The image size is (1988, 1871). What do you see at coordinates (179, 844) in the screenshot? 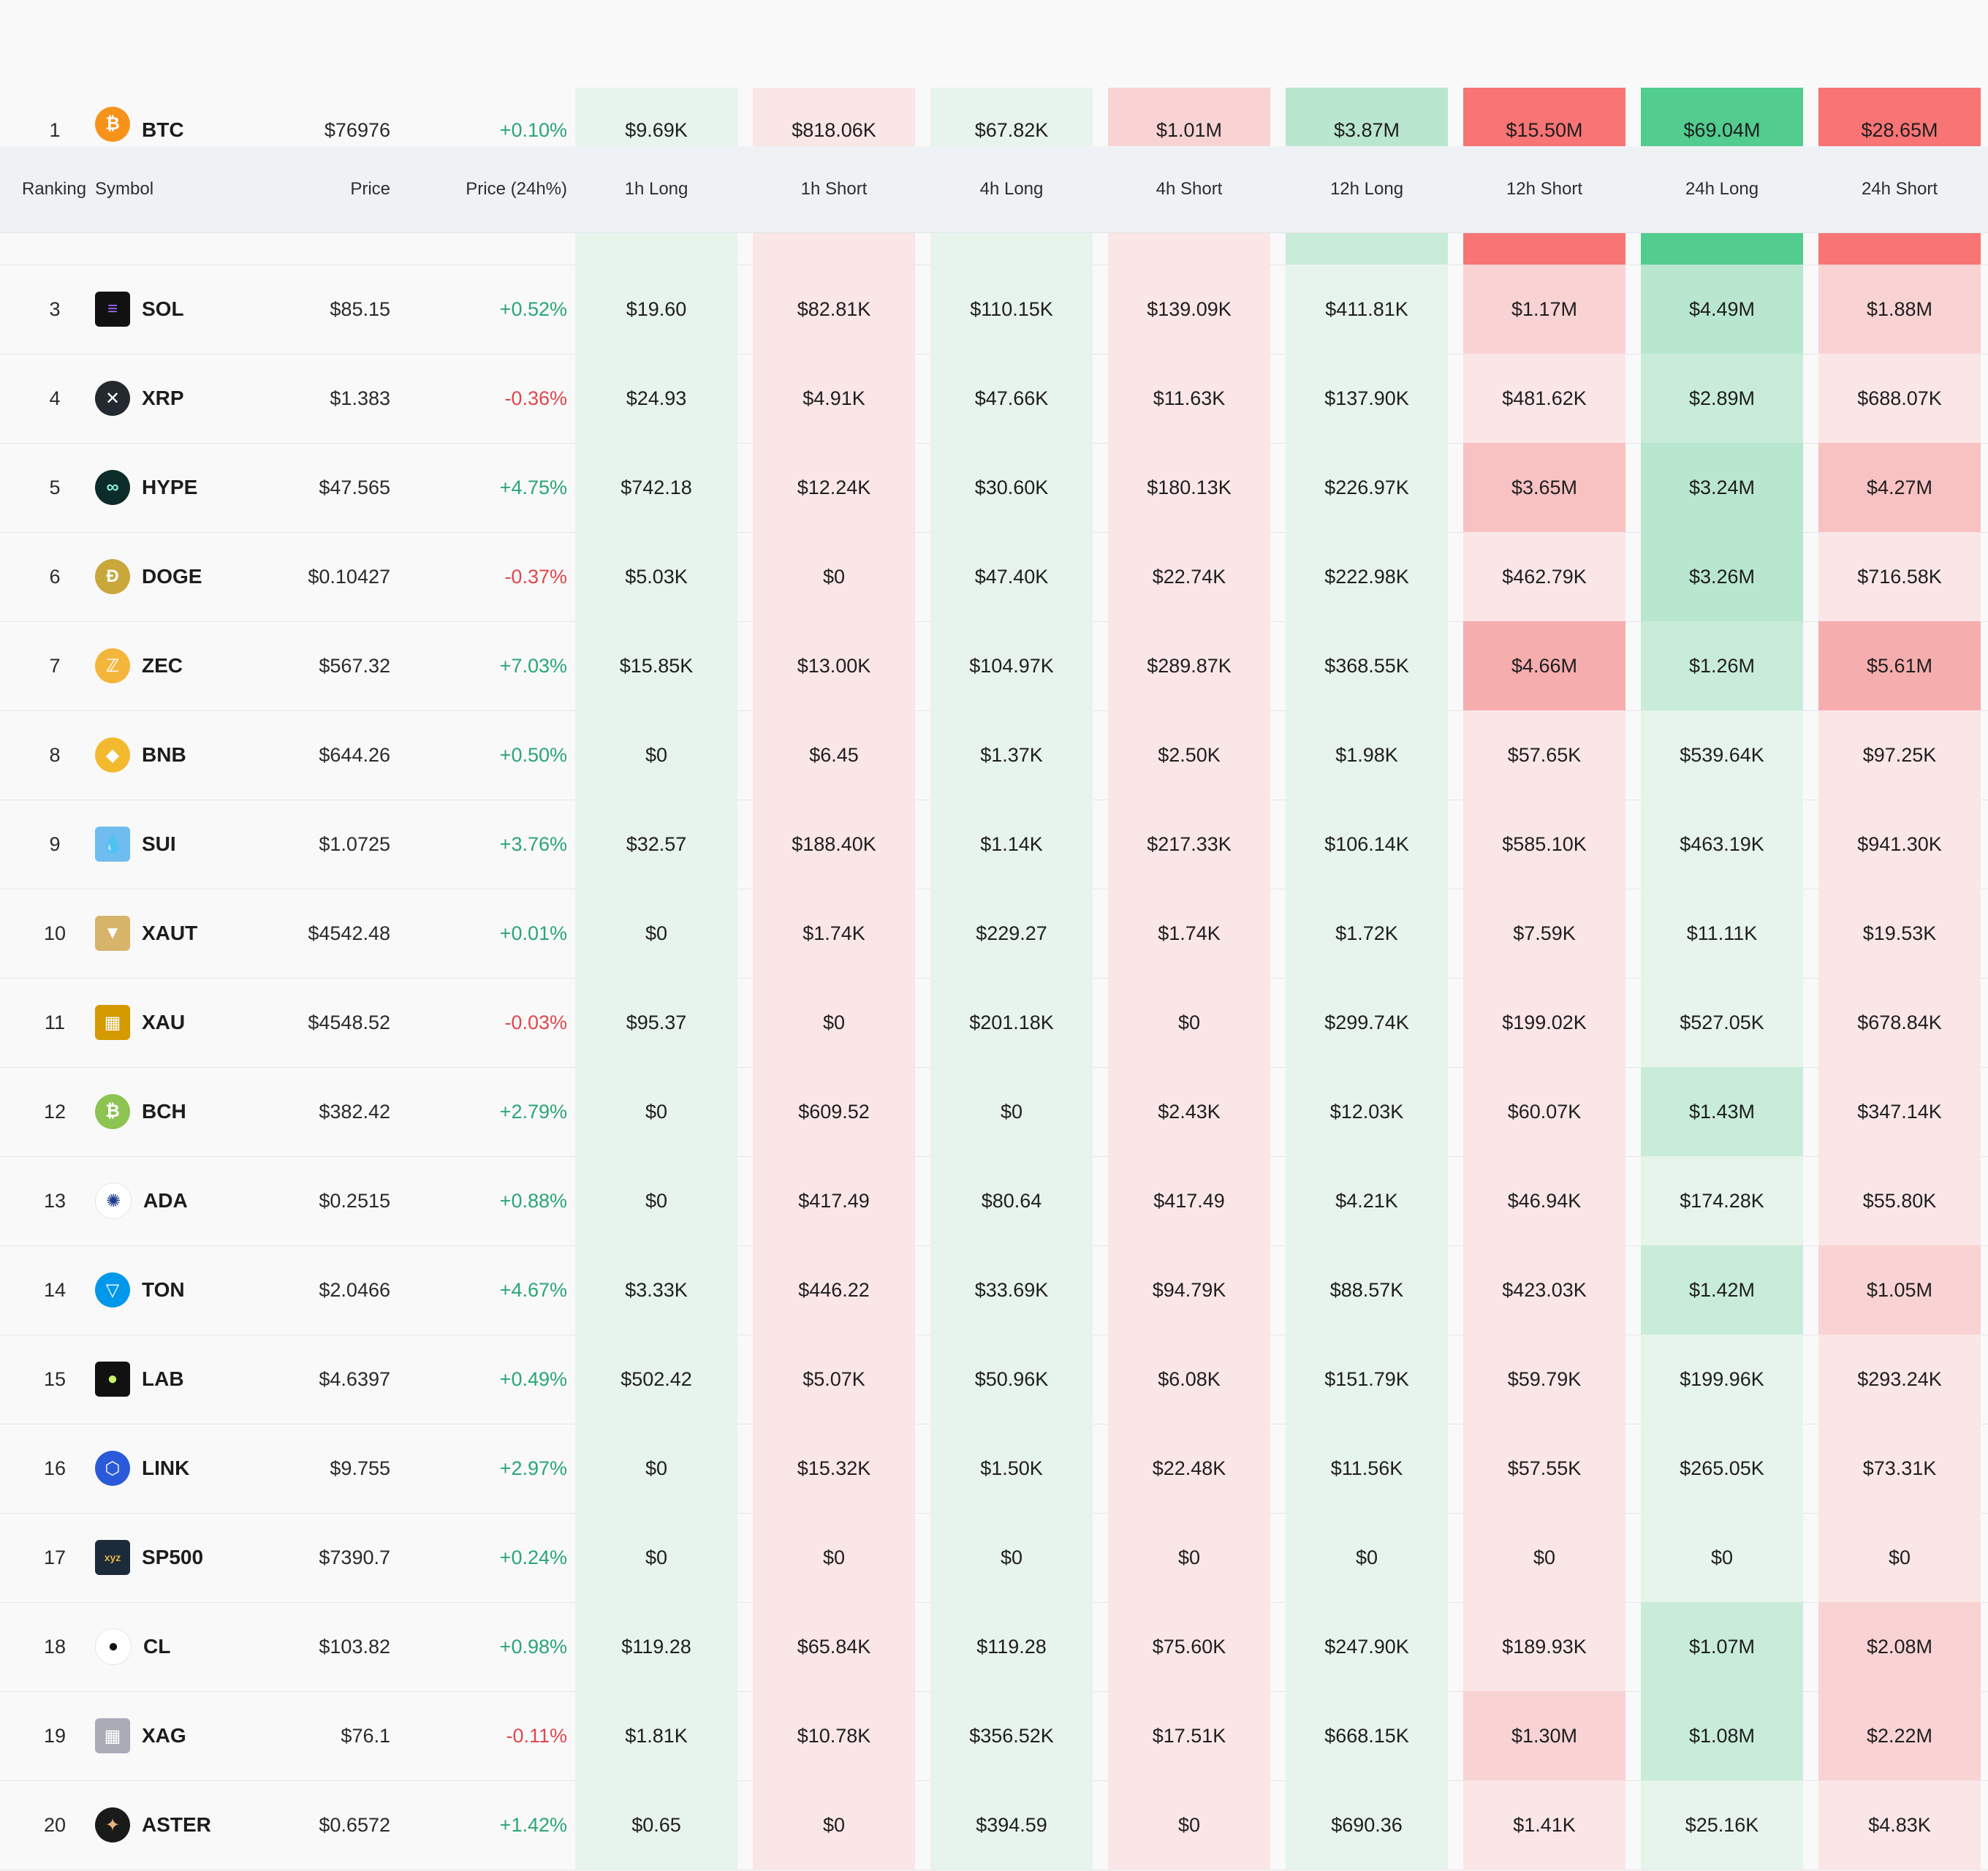
I see `symbol-cell: 💧 SUI` at bounding box center [179, 844].